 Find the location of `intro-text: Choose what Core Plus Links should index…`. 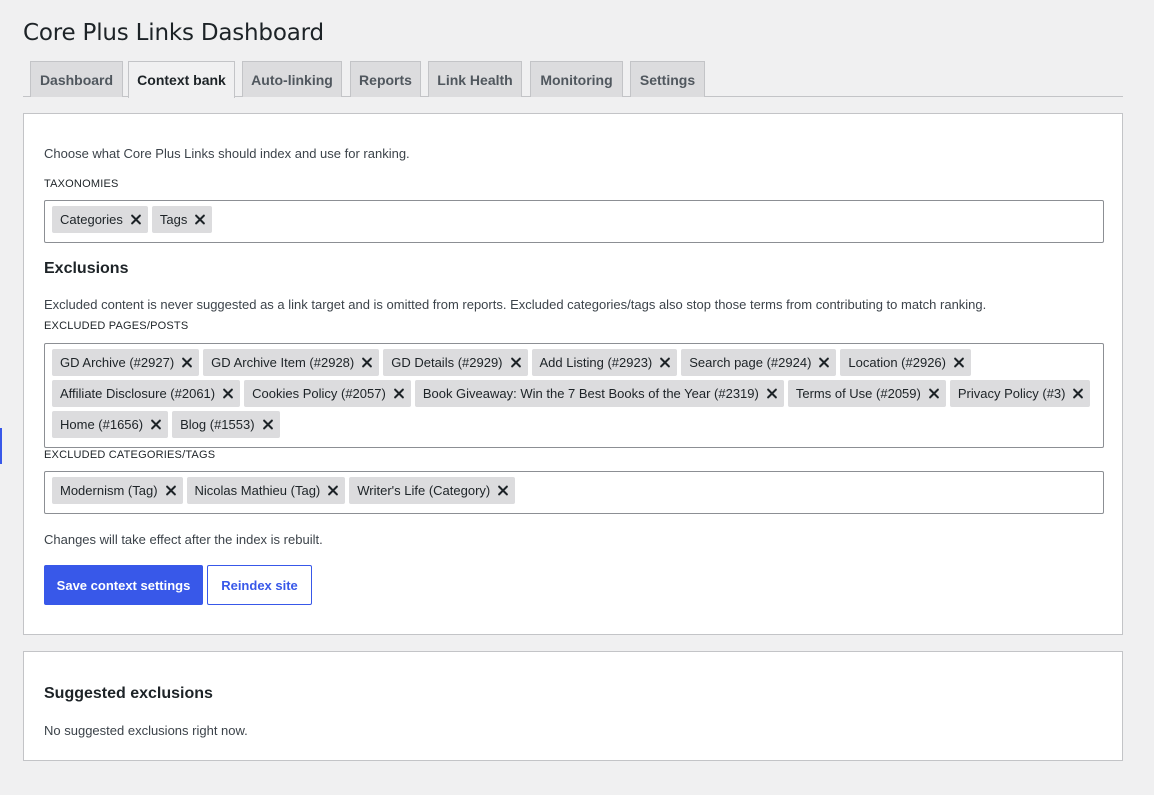

intro-text: Choose what Core Plus Links should index… is located at coordinates (227, 153).